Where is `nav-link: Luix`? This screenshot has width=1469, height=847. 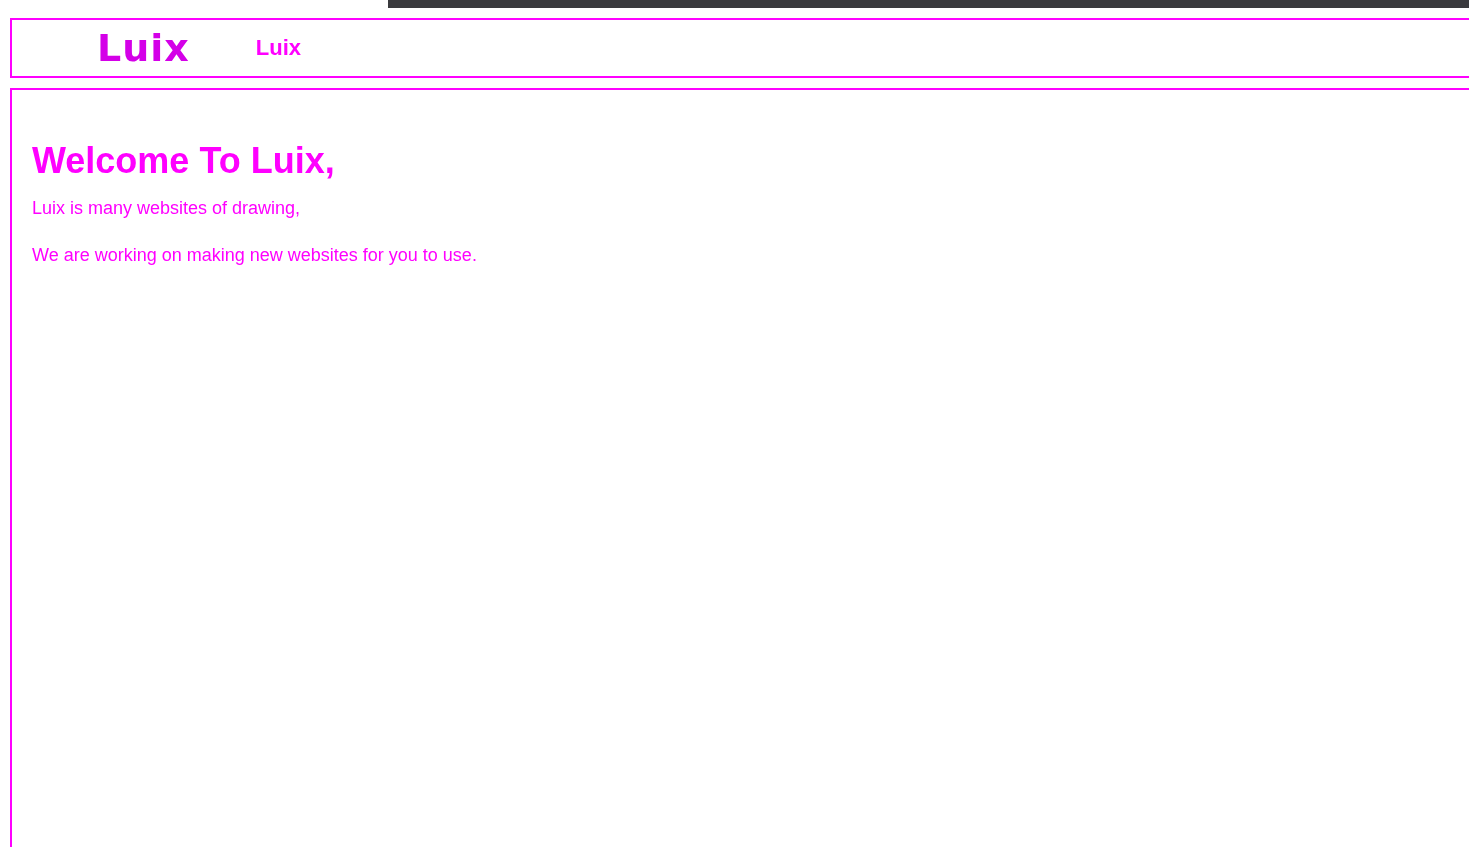 nav-link: Luix is located at coordinates (278, 48).